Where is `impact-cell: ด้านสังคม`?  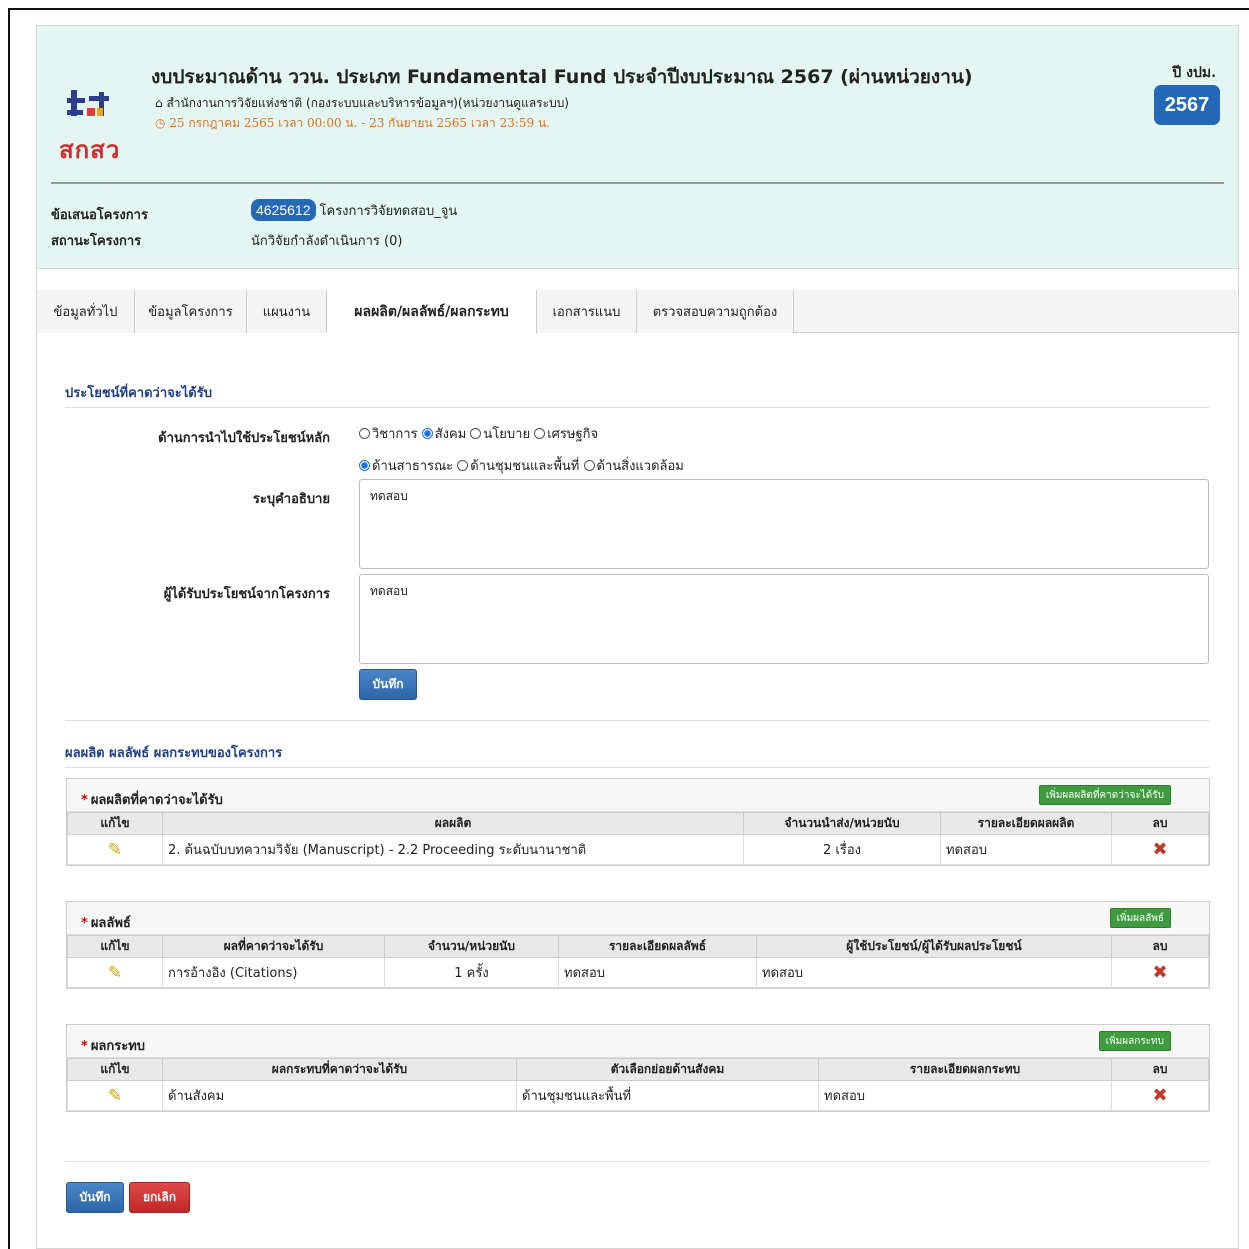
impact-cell: ด้านสังคม is located at coordinates (339, 1095).